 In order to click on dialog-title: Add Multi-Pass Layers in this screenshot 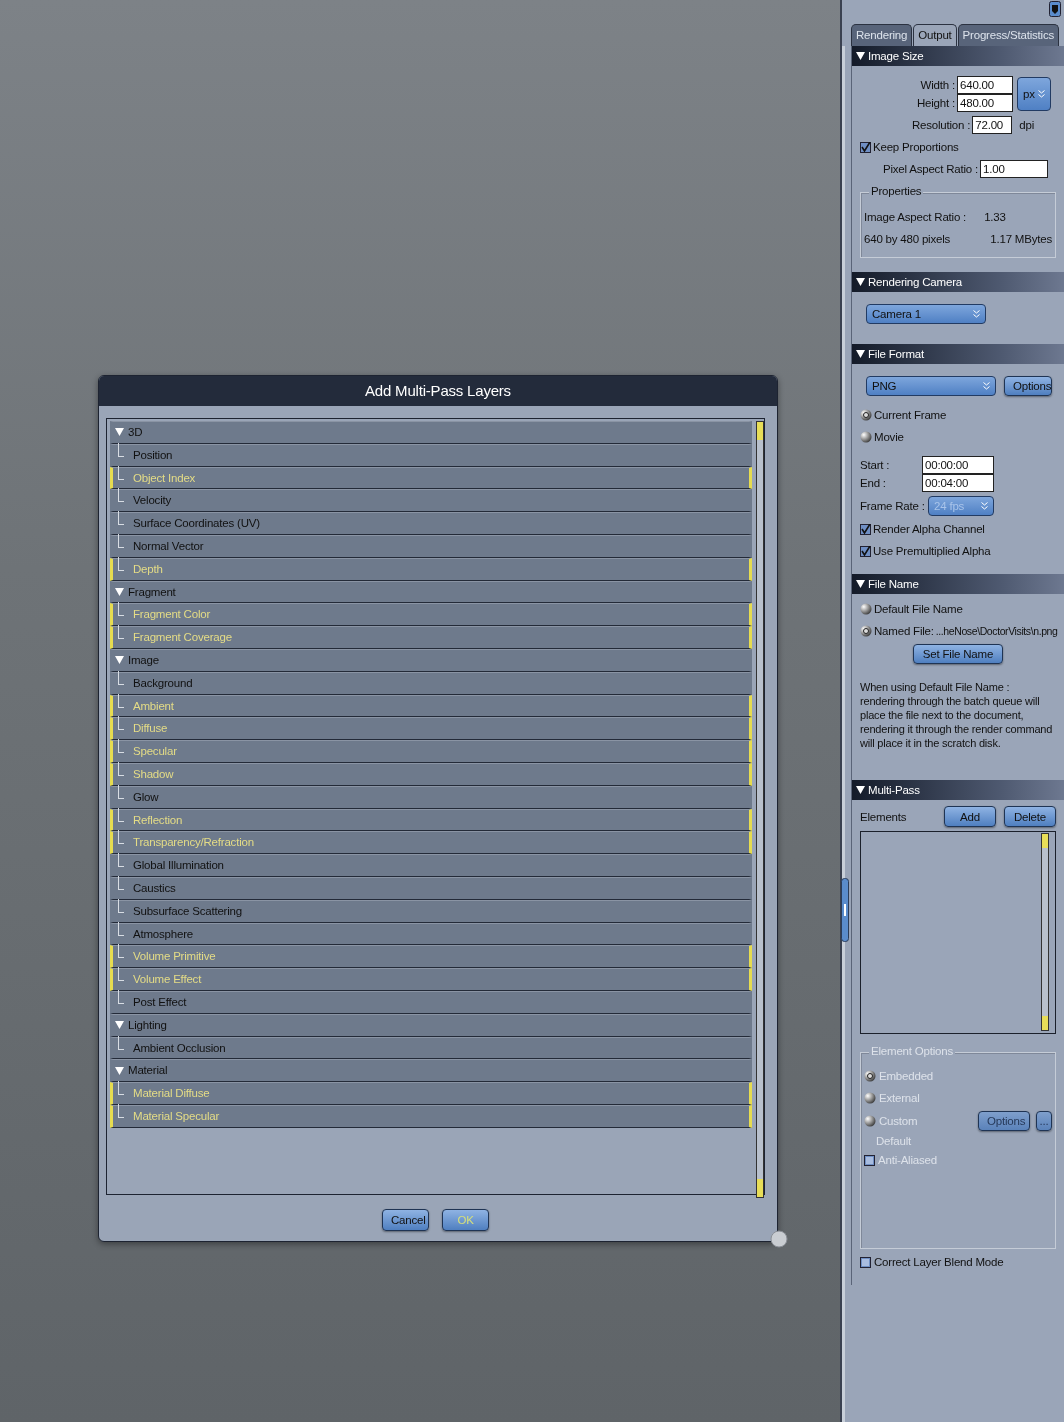, I will do `click(438, 391)`.